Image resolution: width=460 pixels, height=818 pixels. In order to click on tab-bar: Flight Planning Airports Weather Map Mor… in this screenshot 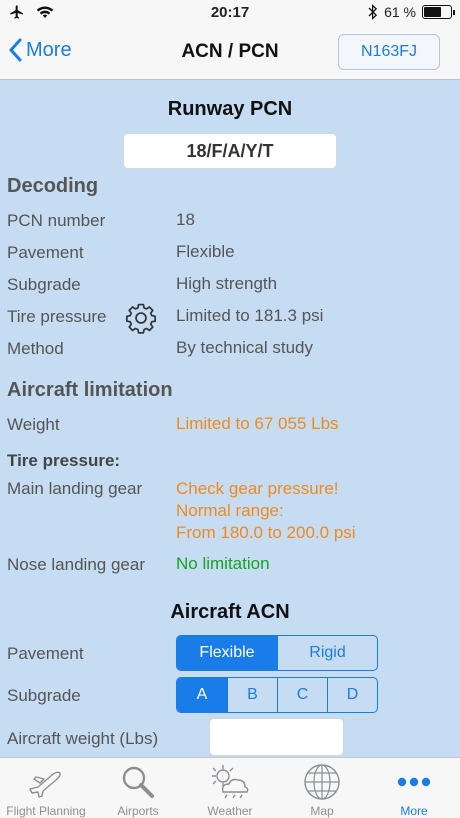, I will do `click(230, 787)`.